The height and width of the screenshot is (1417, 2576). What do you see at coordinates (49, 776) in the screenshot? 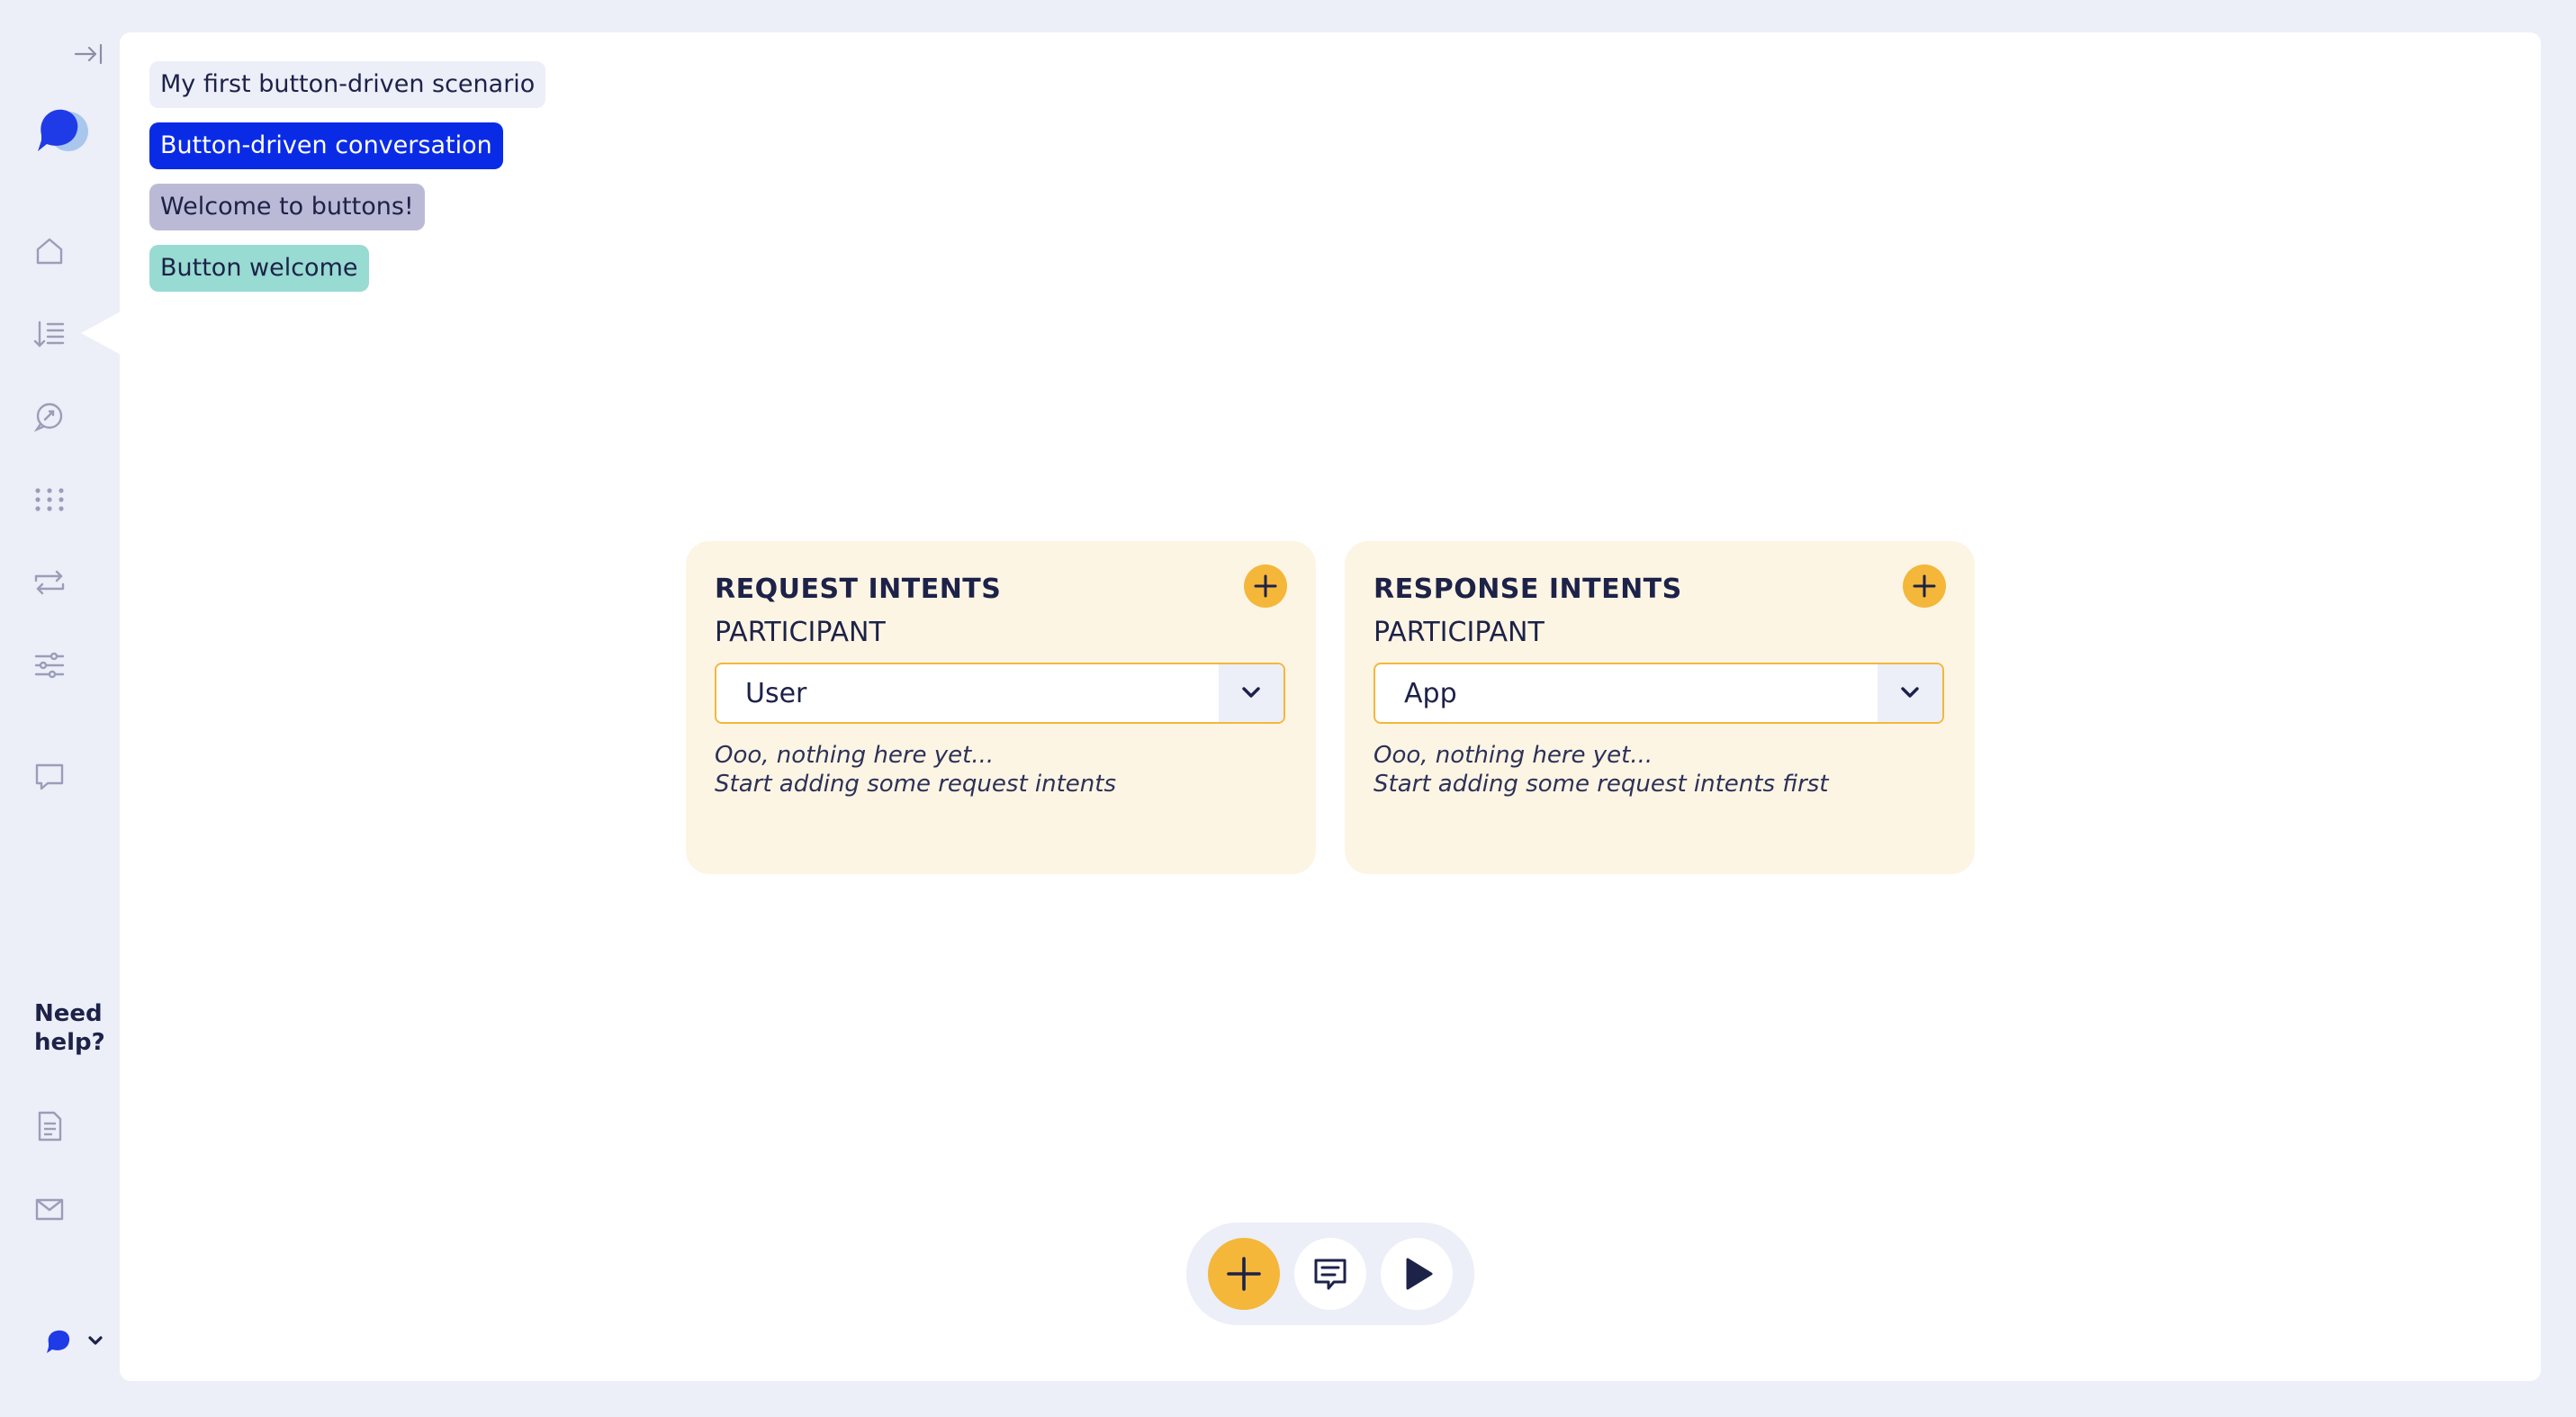
I see `chat-icon` at bounding box center [49, 776].